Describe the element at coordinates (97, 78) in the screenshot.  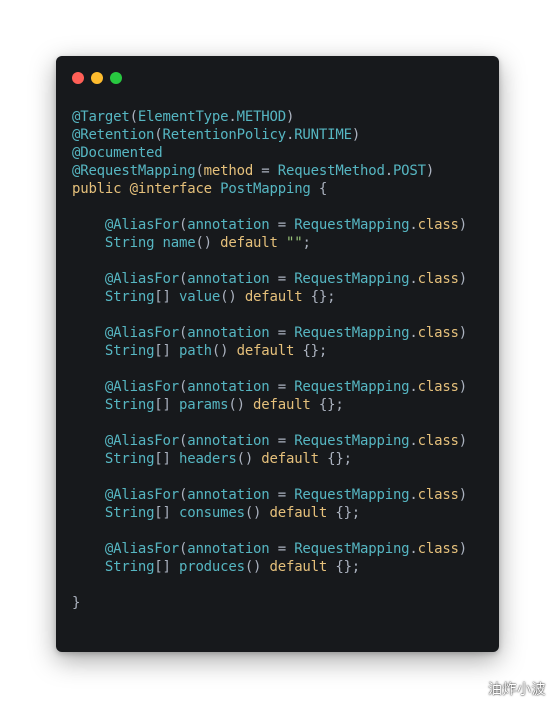
I see `minimize-dot-icon` at that location.